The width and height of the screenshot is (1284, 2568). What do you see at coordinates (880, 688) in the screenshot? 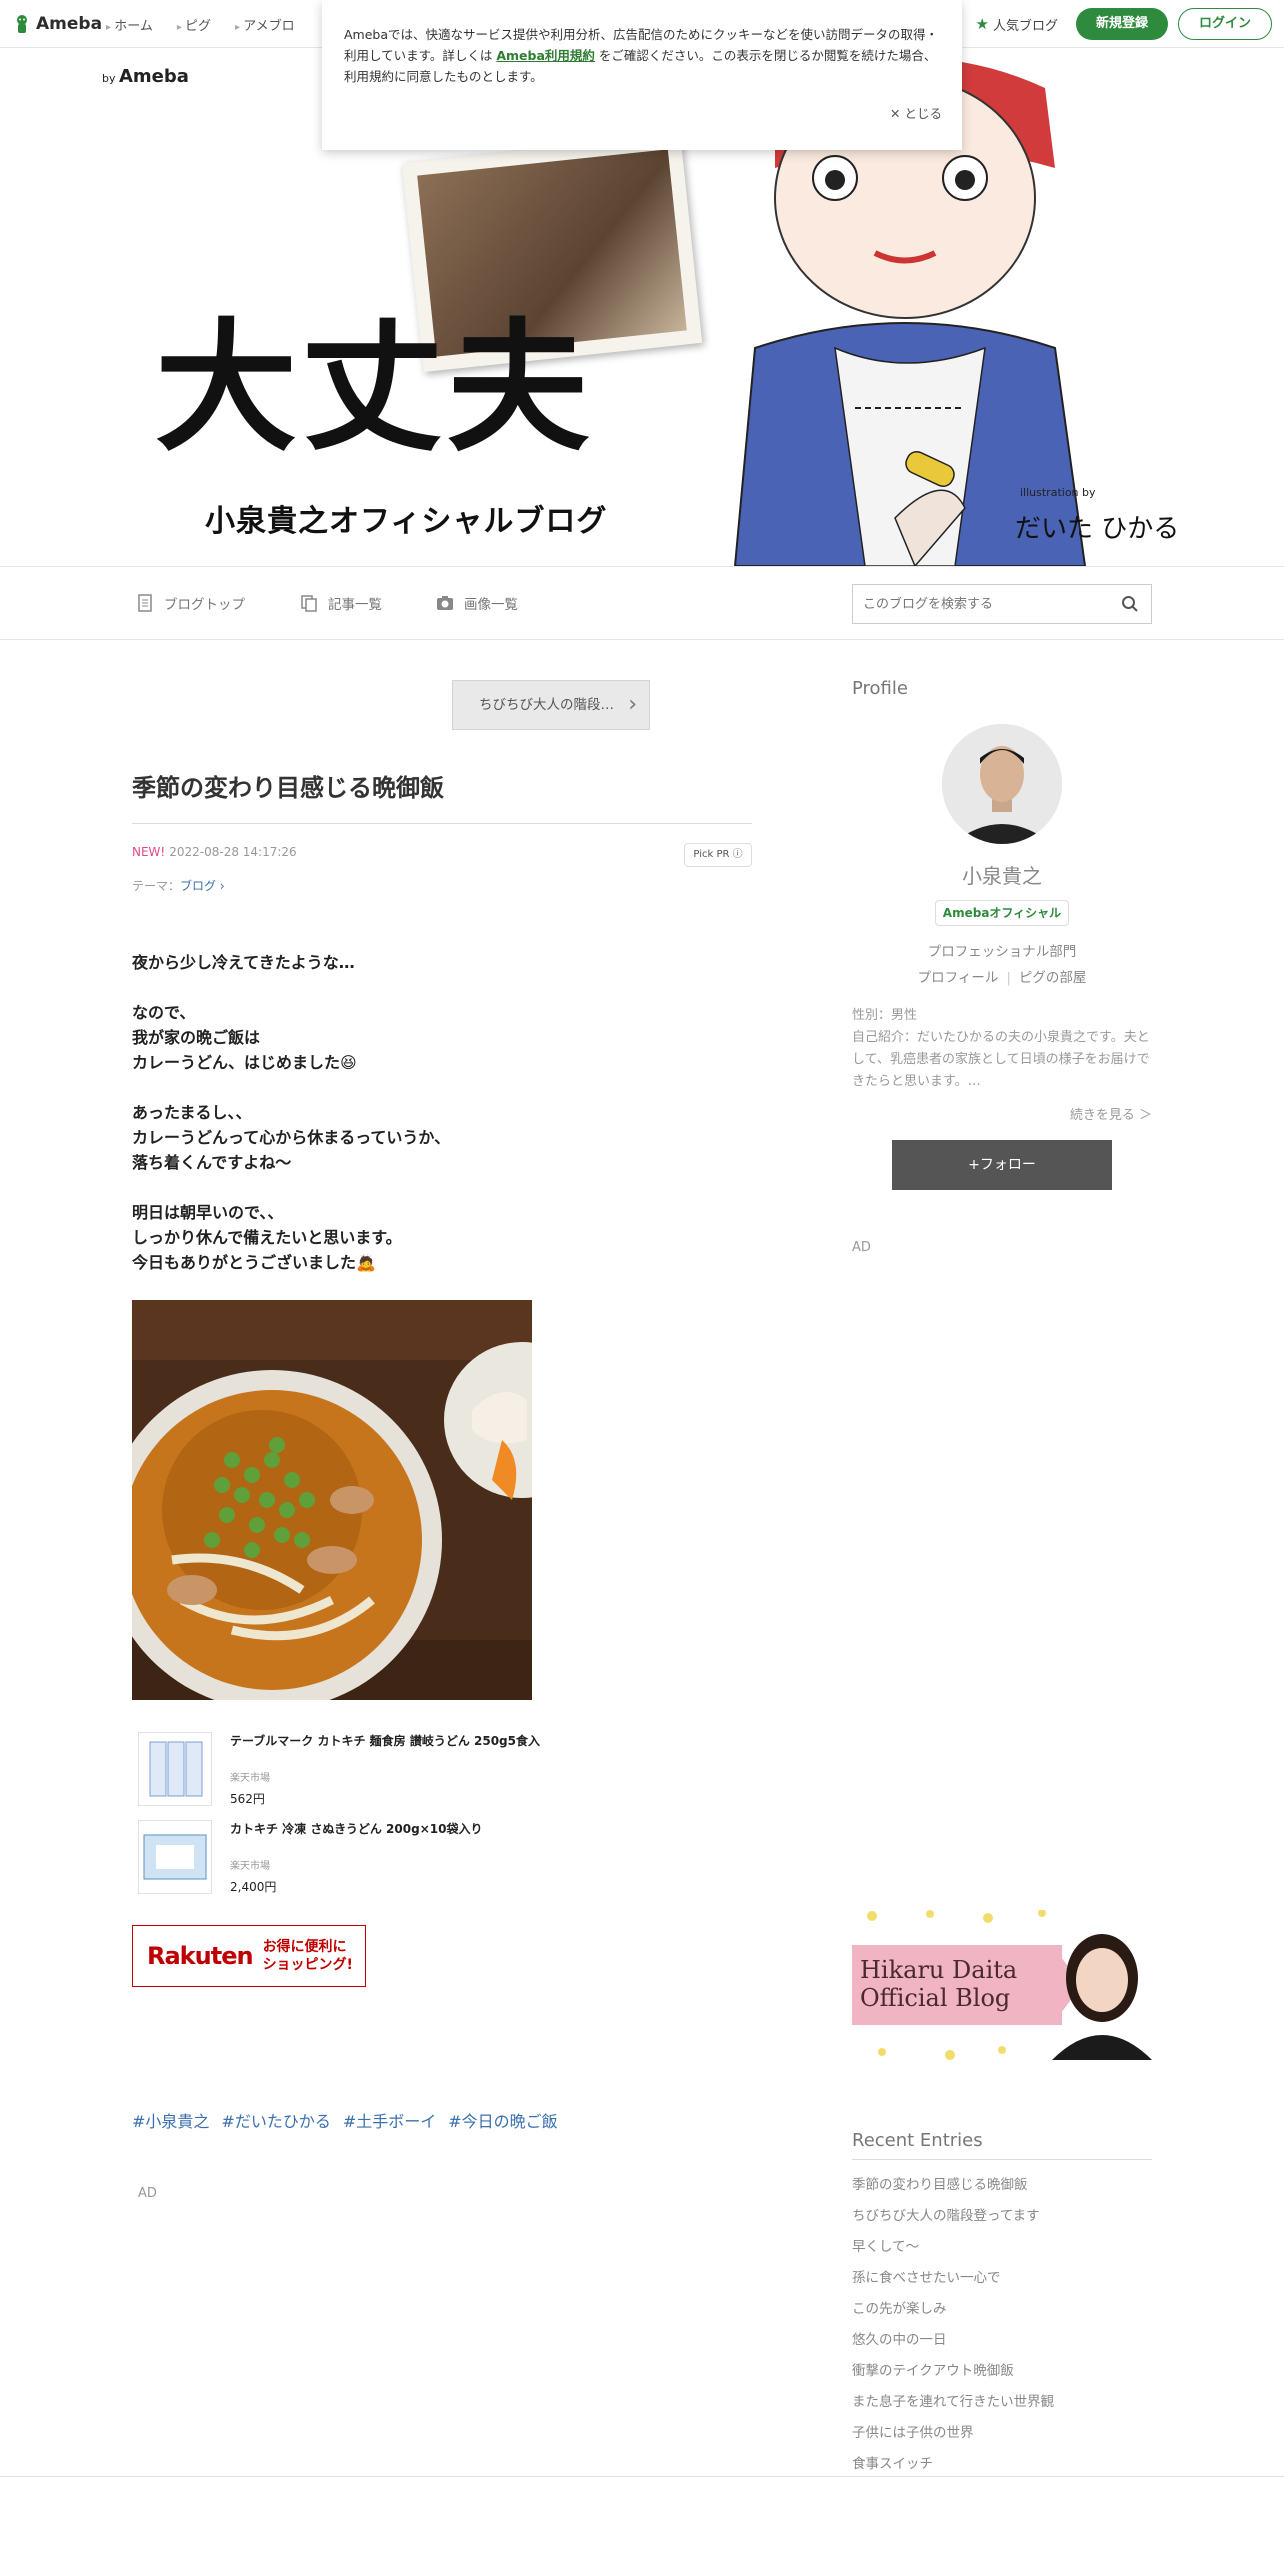
I see `profile-heading: Profile` at bounding box center [880, 688].